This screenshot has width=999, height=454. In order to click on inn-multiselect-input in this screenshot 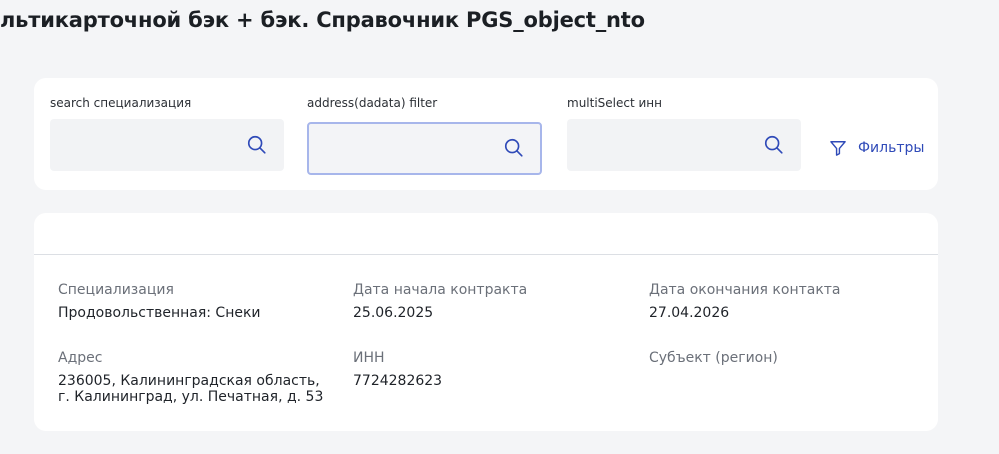, I will do `click(669, 145)`.